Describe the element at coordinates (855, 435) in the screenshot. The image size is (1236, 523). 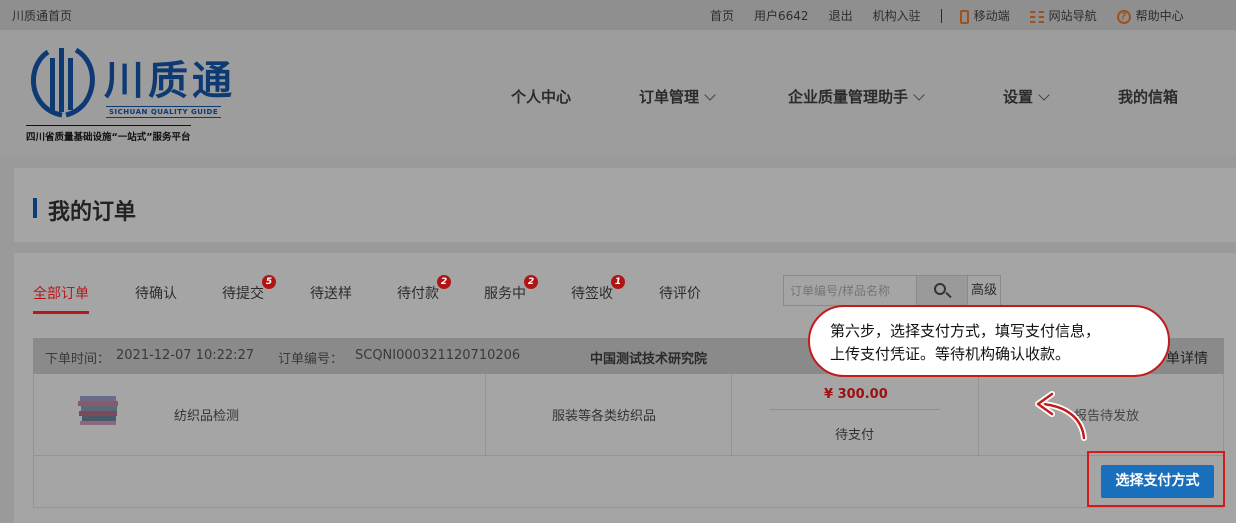
I see `payment-status: 待支付` at that location.